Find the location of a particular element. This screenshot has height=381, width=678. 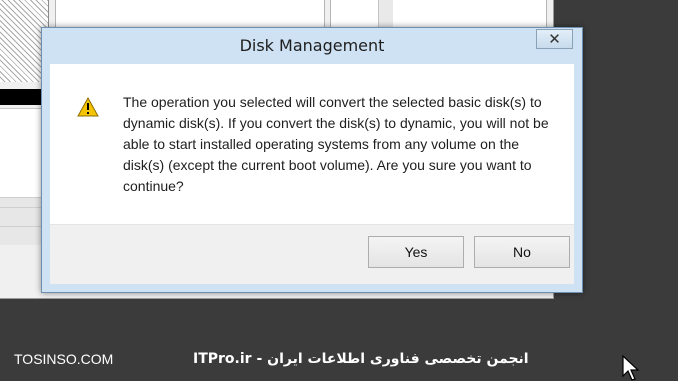

dialog-titlebar: Disk Management ✕ is located at coordinates (312, 46).